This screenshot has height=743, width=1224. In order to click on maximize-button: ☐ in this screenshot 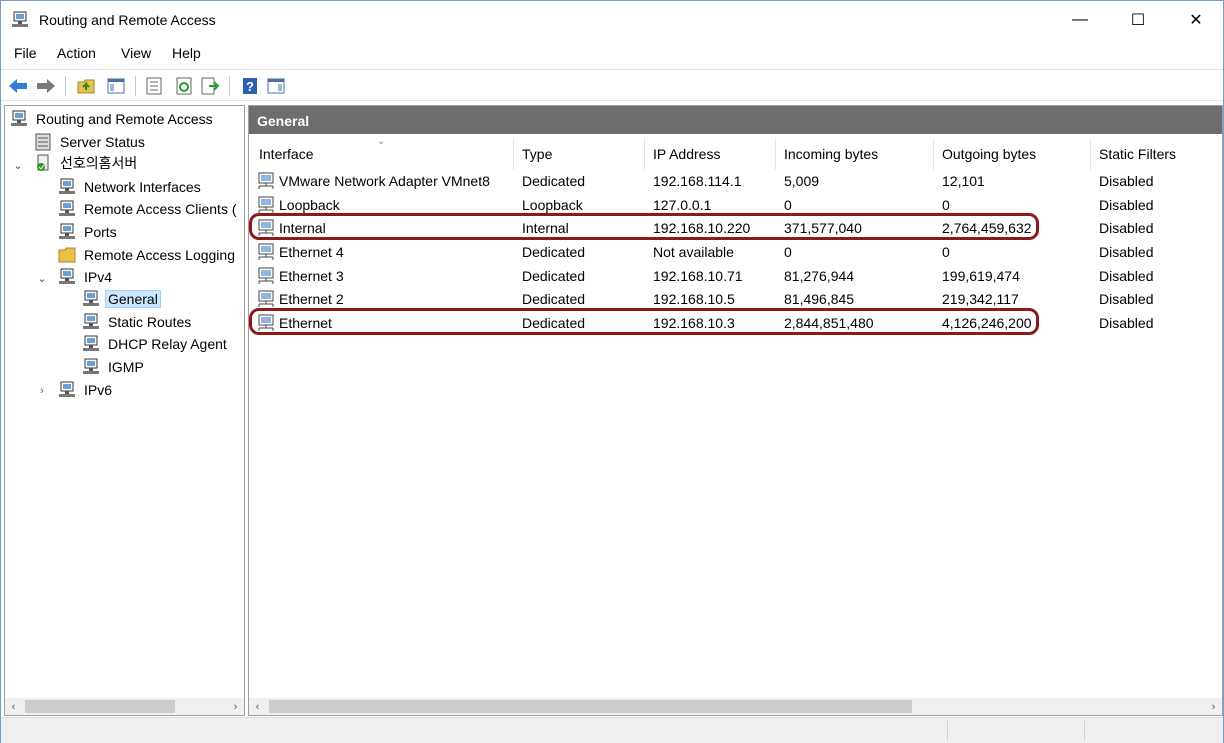, I will do `click(1138, 20)`.